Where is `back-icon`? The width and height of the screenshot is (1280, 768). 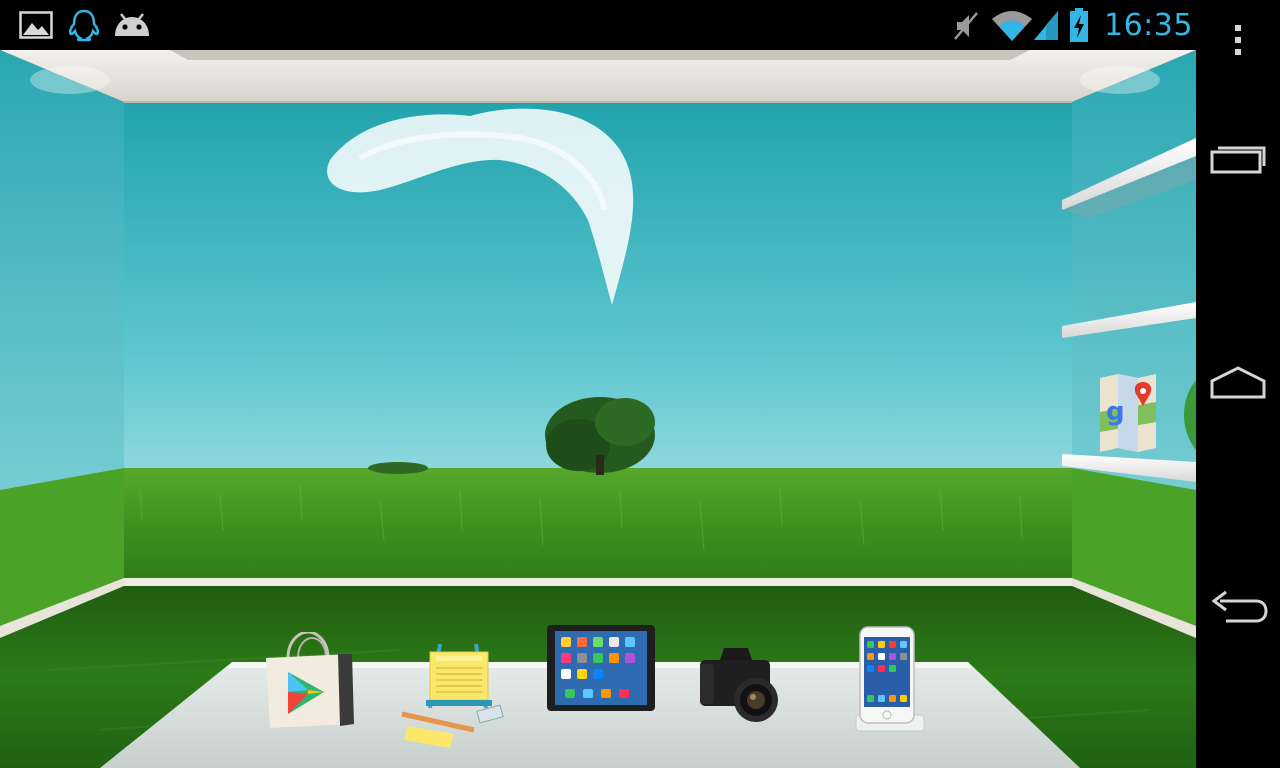 back-icon is located at coordinates (1239, 606).